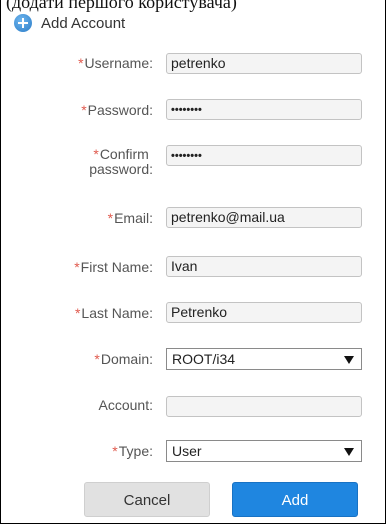 The height and width of the screenshot is (526, 389). Describe the element at coordinates (264, 359) in the screenshot. I see `domain-select: ROOT/i34` at that location.